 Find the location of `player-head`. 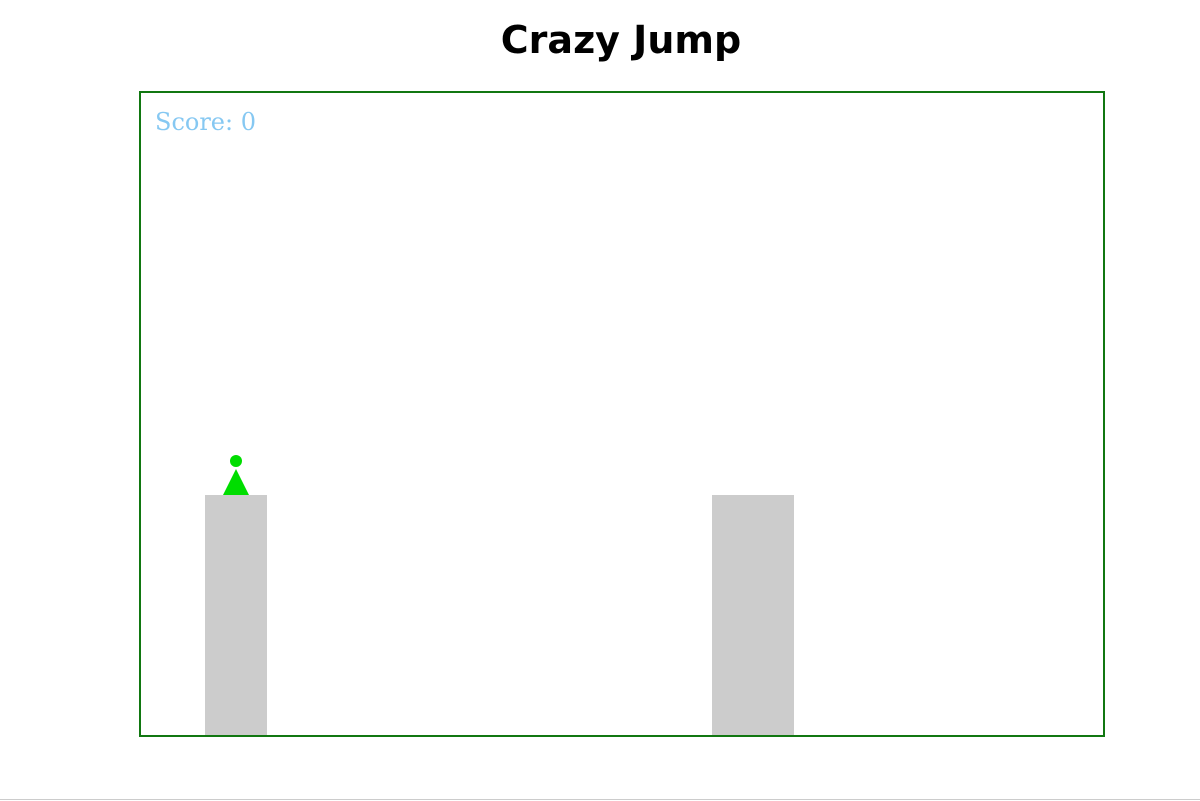

player-head is located at coordinates (236, 461).